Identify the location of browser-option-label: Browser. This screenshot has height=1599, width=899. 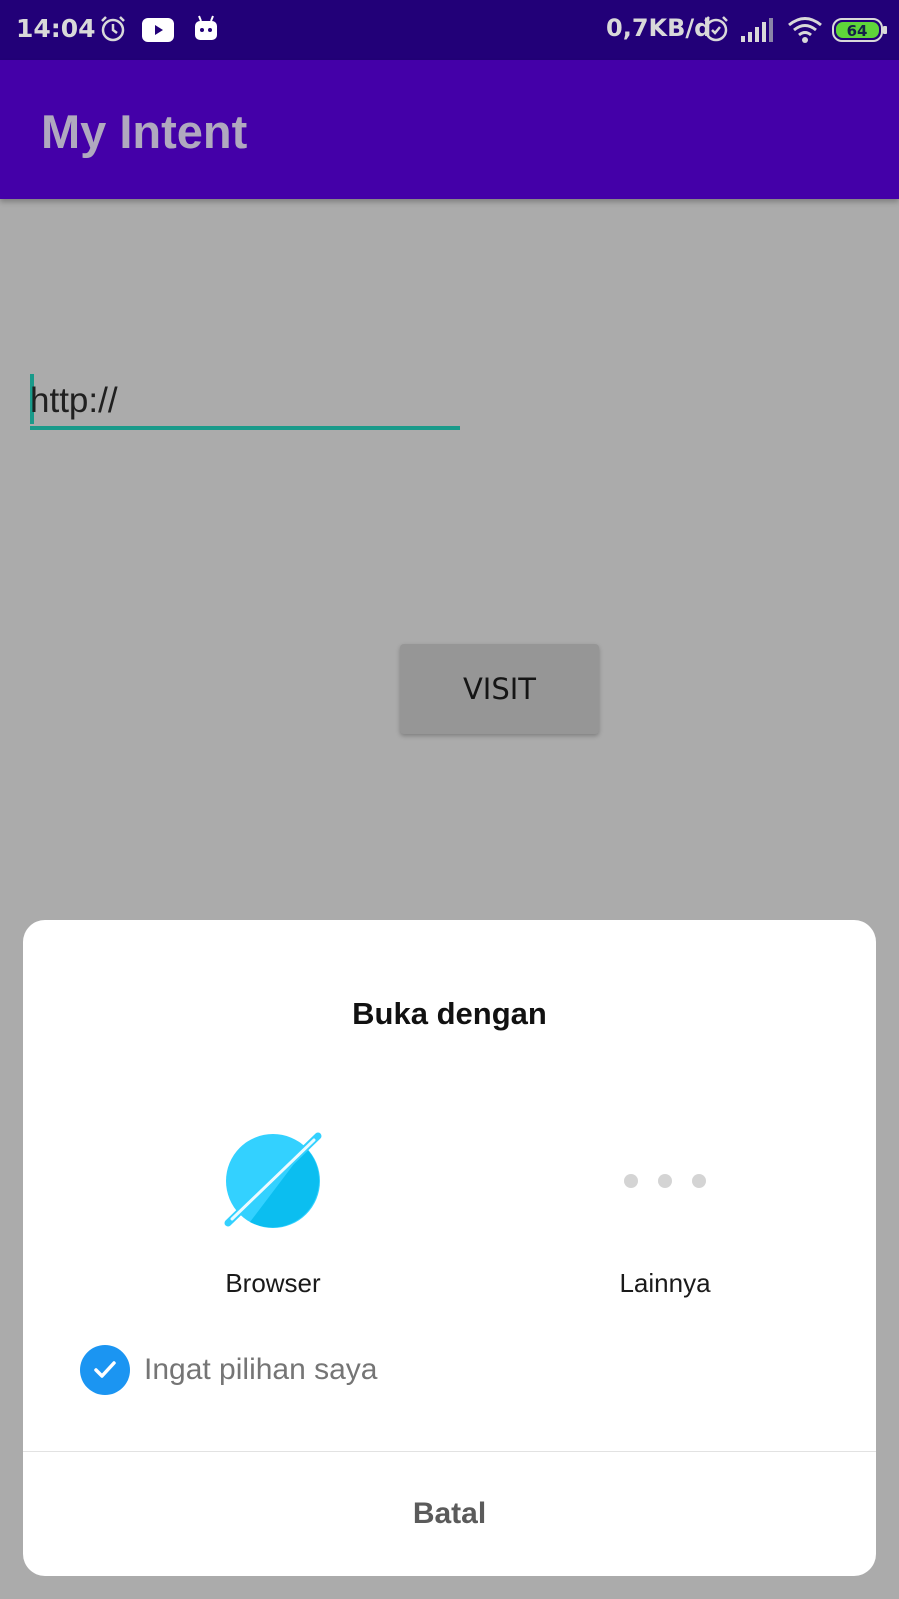
(273, 1283).